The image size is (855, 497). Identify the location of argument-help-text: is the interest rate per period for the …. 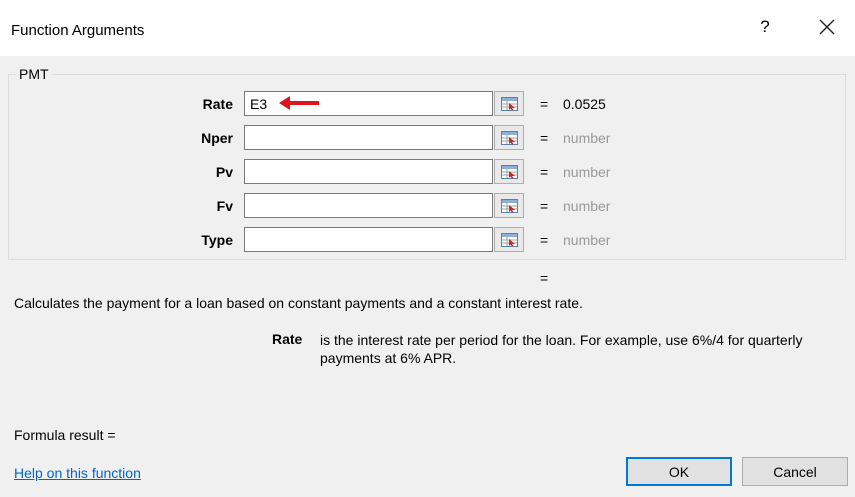
(561, 349).